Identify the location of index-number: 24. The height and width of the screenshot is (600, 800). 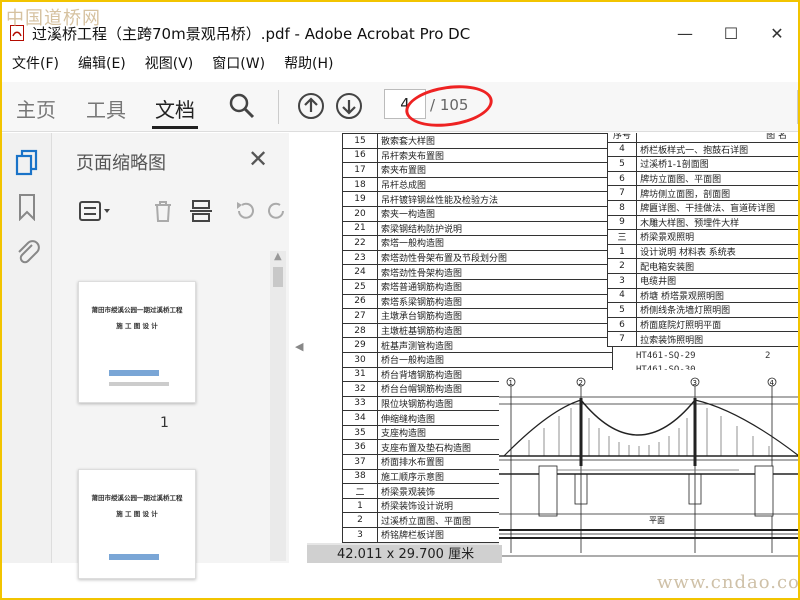
(360, 272).